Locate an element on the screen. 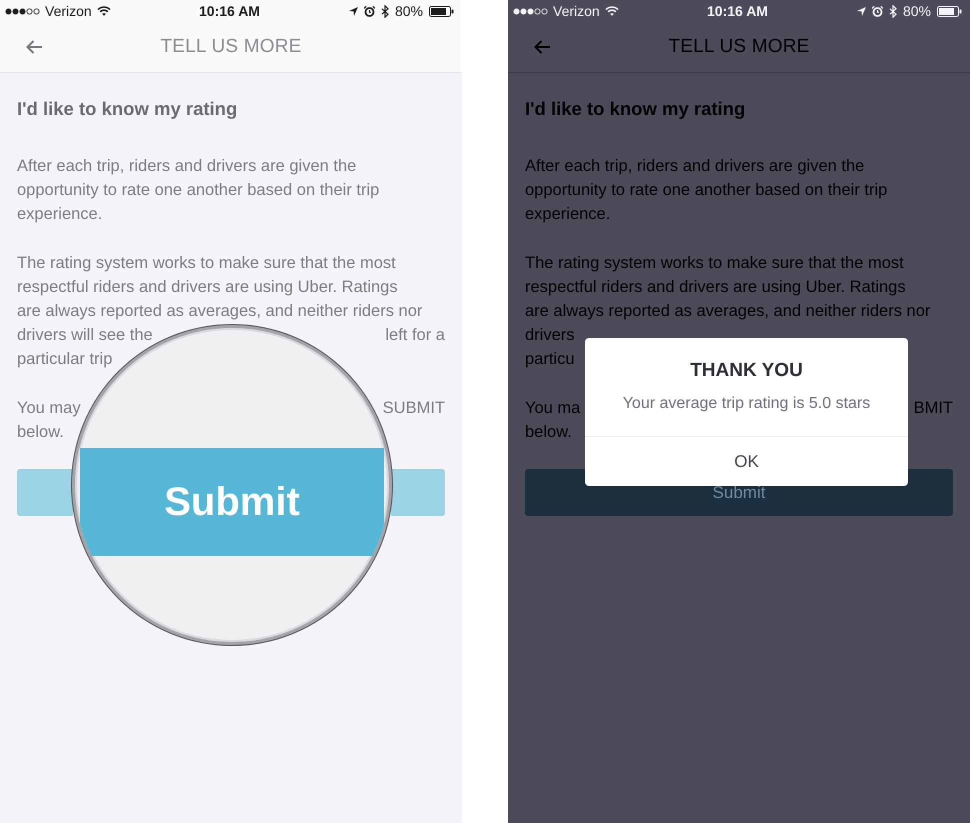 This screenshot has height=823, width=970. body-text: SUBMIT is located at coordinates (413, 408).